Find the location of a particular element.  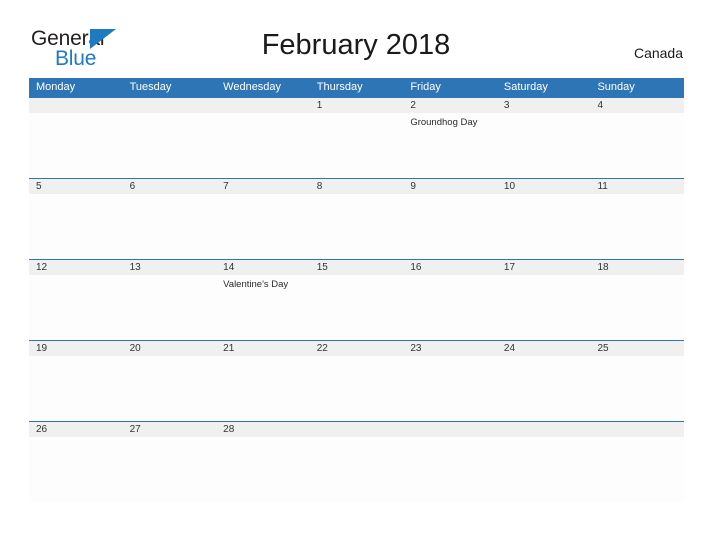

week-date-band: 26 27 28 is located at coordinates (356, 429).